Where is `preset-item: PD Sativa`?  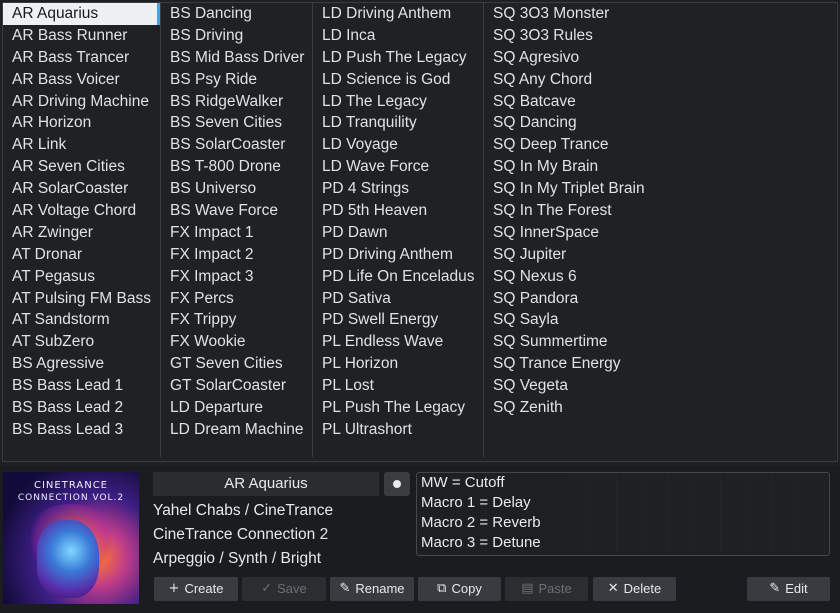 preset-item: PD Sativa is located at coordinates (398, 299).